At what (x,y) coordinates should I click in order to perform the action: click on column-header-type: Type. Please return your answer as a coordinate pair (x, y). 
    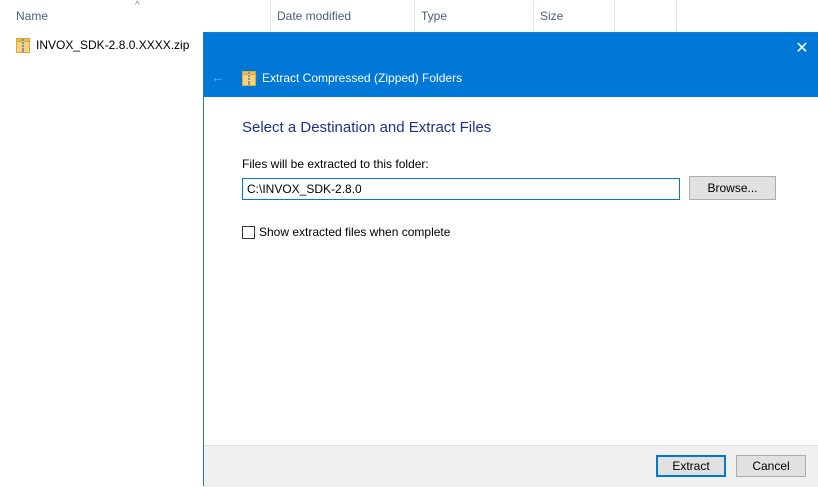
    Looking at the image, I should click on (474, 16).